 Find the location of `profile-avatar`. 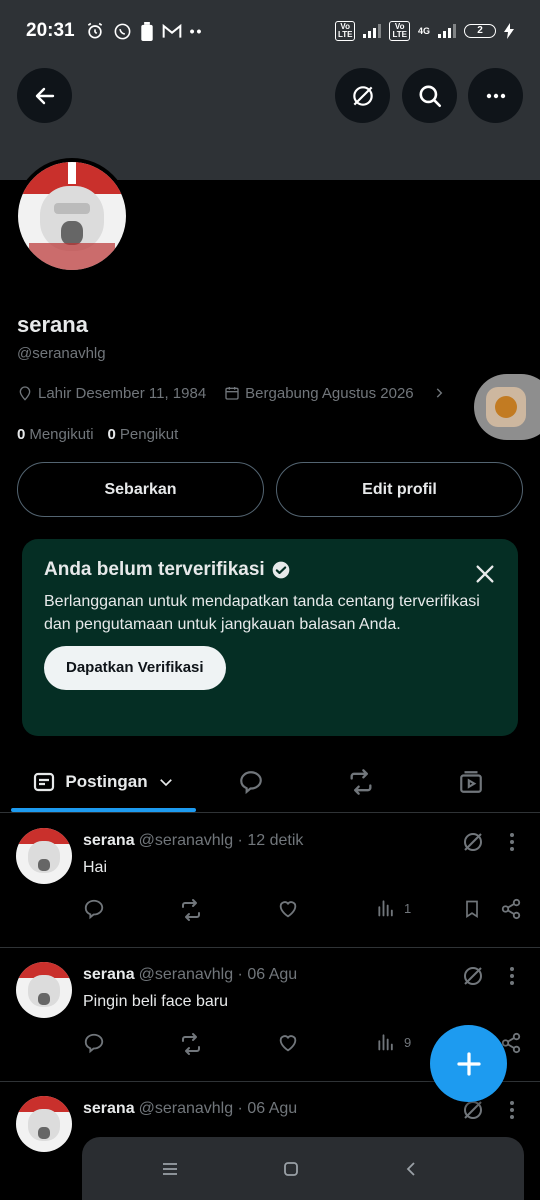

profile-avatar is located at coordinates (72, 216).